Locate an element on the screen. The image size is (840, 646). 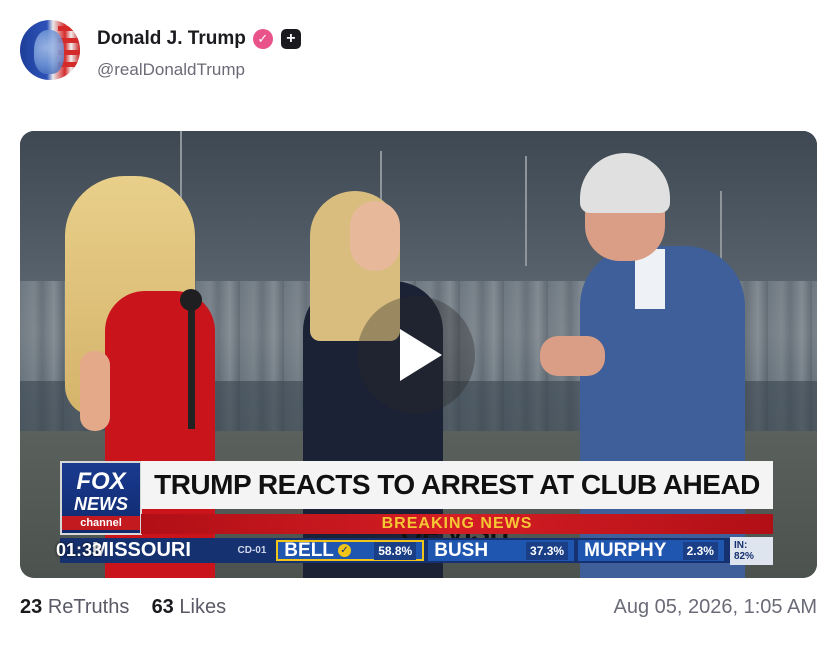
logo-line-2: NEWS is located at coordinates (101, 504).